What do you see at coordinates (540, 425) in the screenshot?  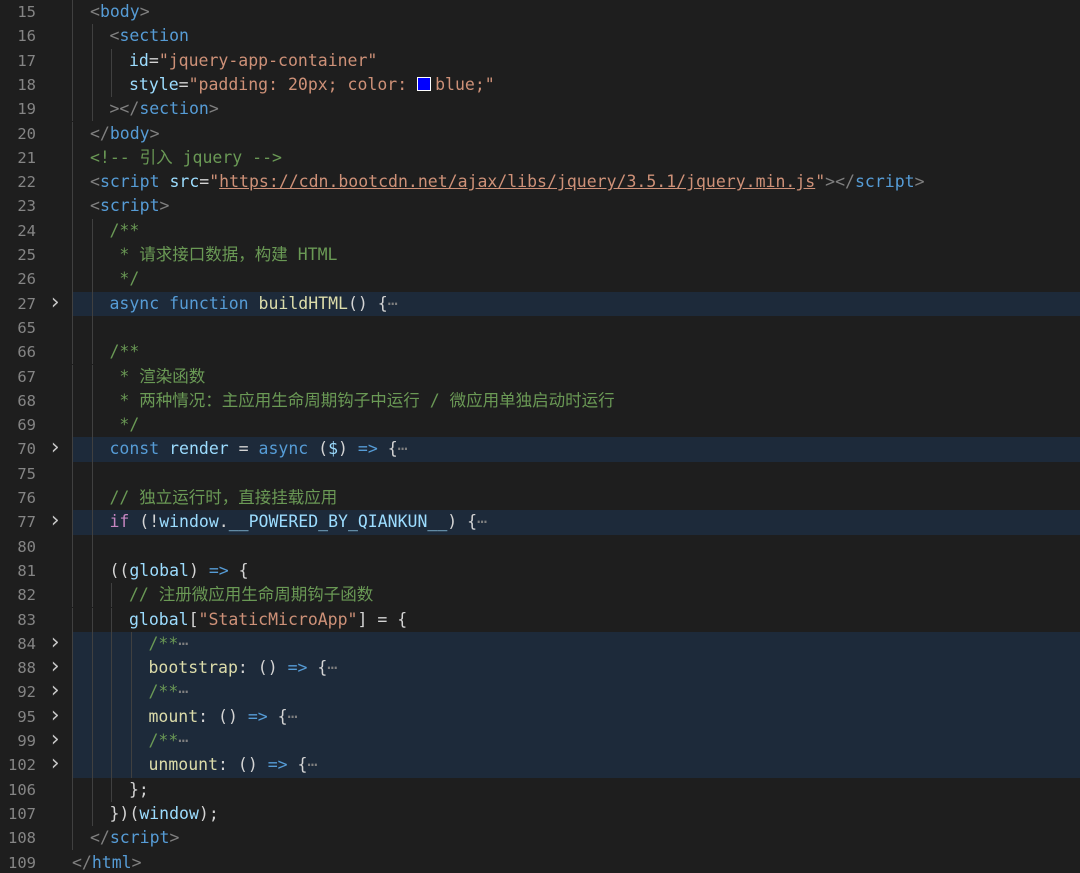 I see `code-line: 69 */` at bounding box center [540, 425].